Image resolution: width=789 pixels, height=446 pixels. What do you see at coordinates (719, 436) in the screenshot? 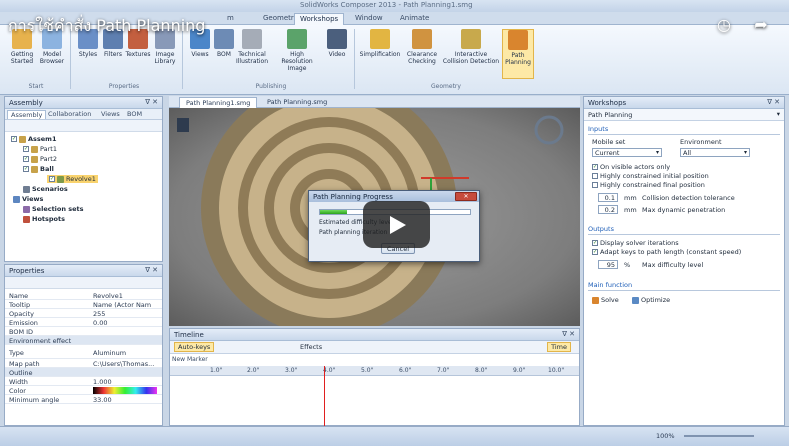
I see `zoom-slider` at bounding box center [719, 436].